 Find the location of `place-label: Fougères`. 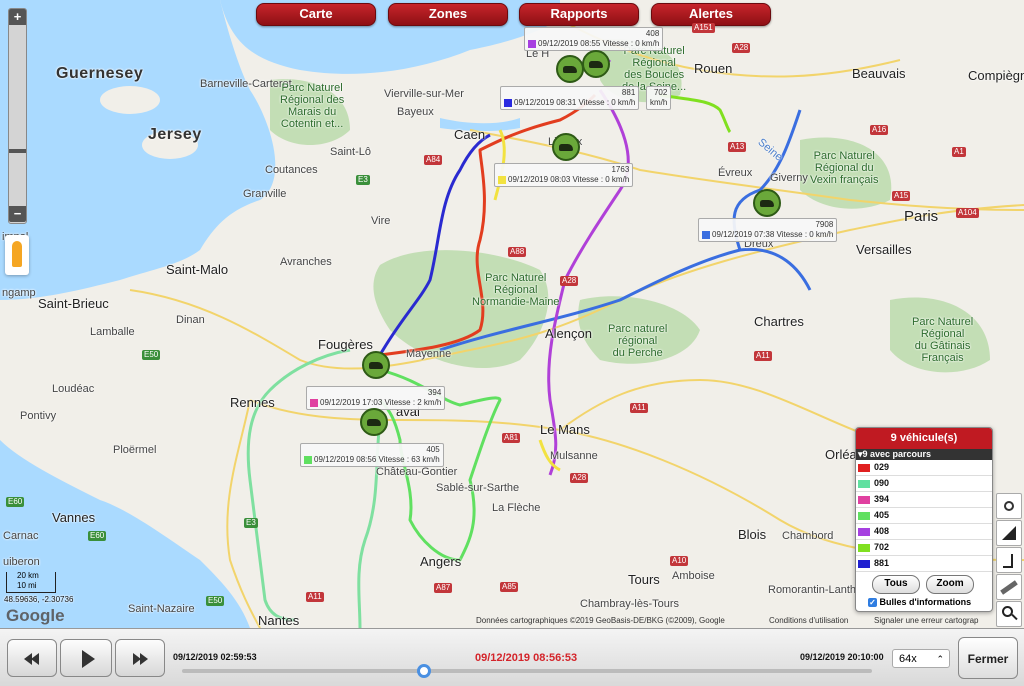

place-label: Fougères is located at coordinates (345, 344).